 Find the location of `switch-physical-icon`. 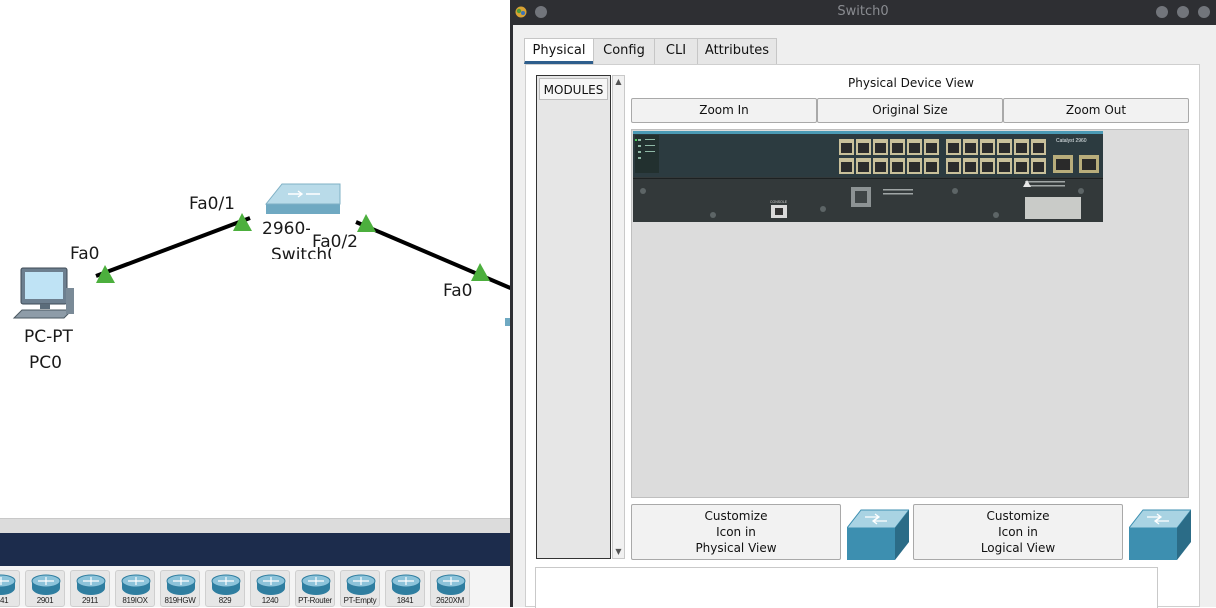

switch-physical-icon is located at coordinates (878, 534).